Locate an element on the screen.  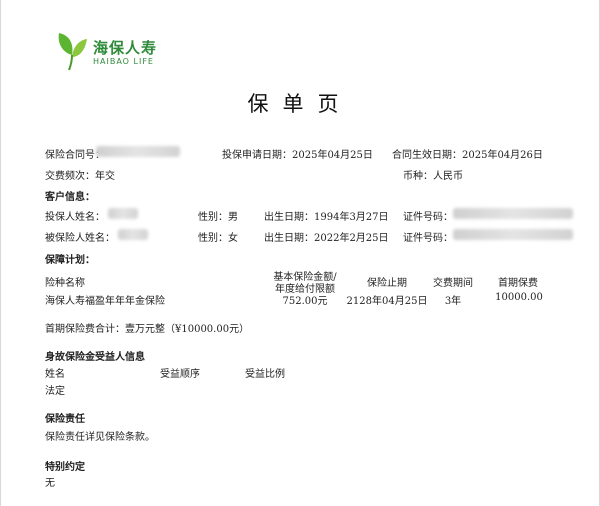
policyholder-name-label: 投保人姓名： is located at coordinates (75, 217).